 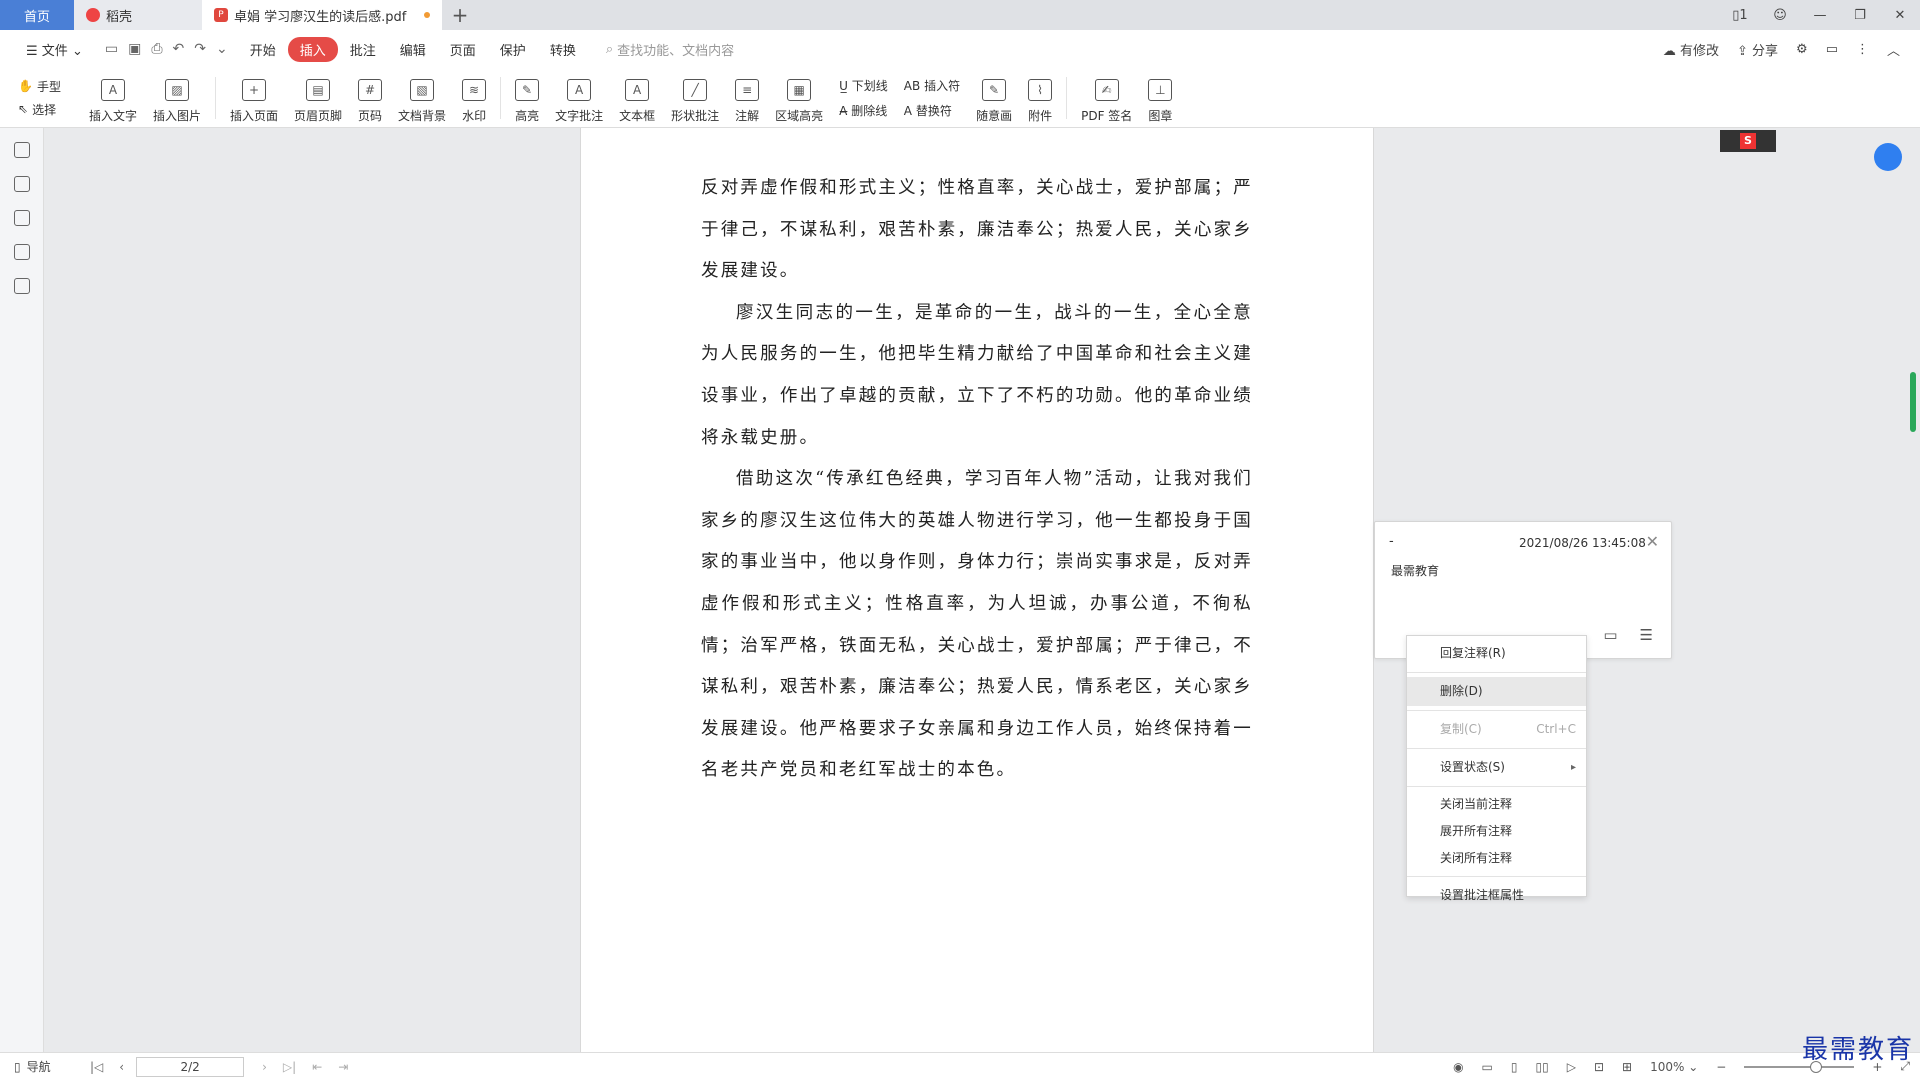 I want to click on play-icon: ▷, so click(x=1571, y=1067).